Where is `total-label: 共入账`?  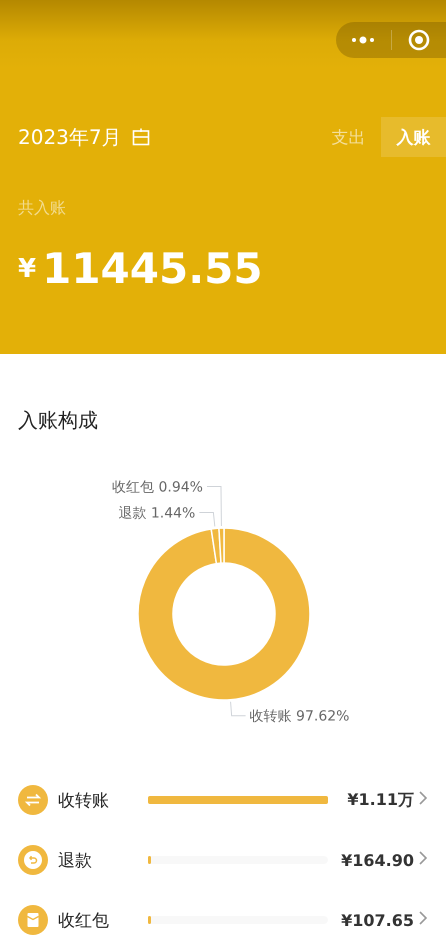
total-label: 共入账 is located at coordinates (42, 208).